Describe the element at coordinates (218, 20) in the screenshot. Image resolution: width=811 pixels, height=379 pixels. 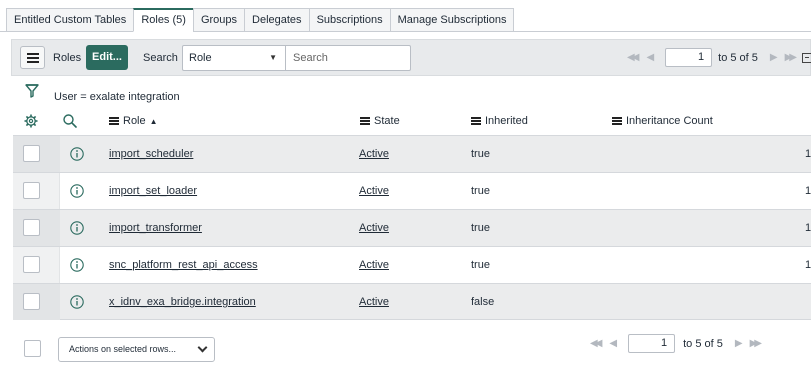
I see `tab-groups: Groups` at that location.